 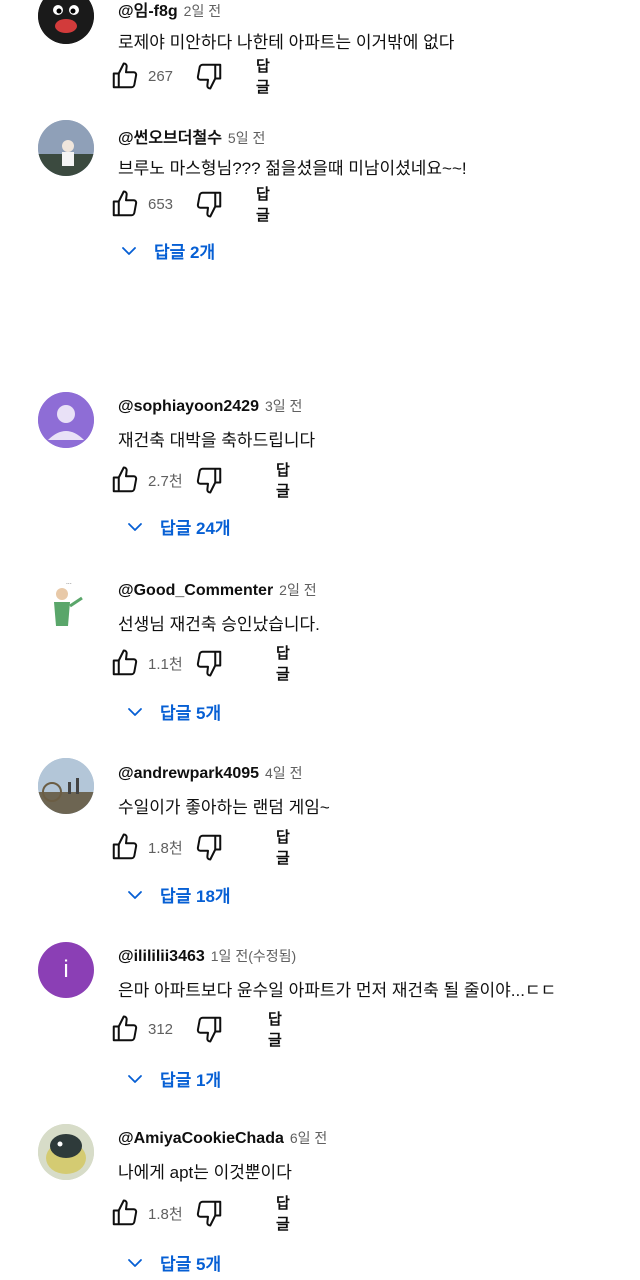 I want to click on comment-text: 은마 아파트보다 윤수일 아파트가 먼저 재건축 될 줄이야...ㄷㄷ, so click(x=337, y=990).